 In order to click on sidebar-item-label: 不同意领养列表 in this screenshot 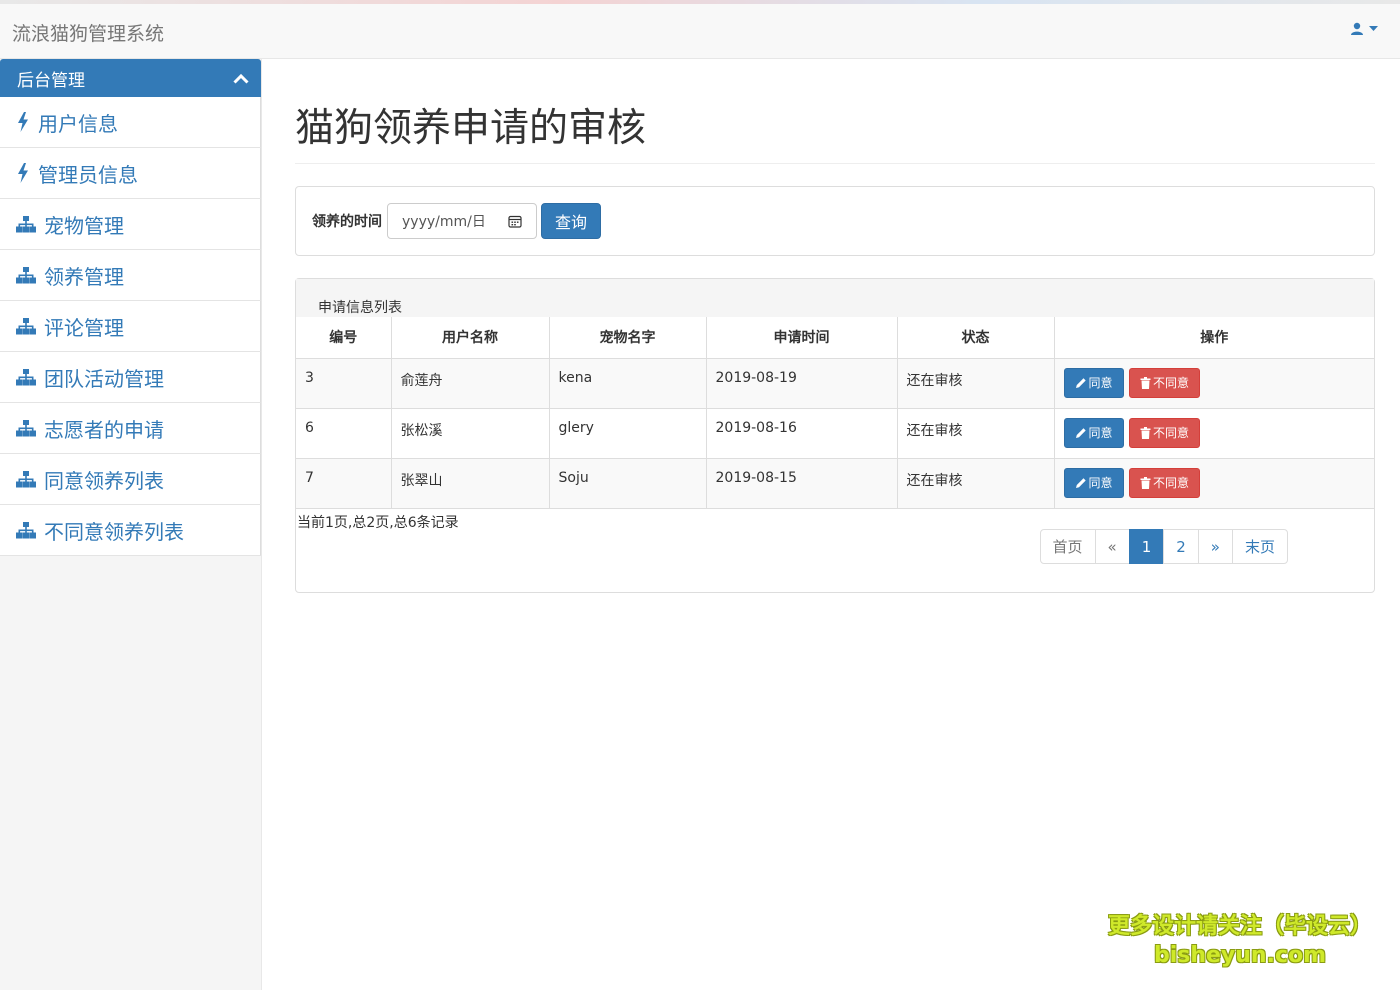, I will do `click(114, 531)`.